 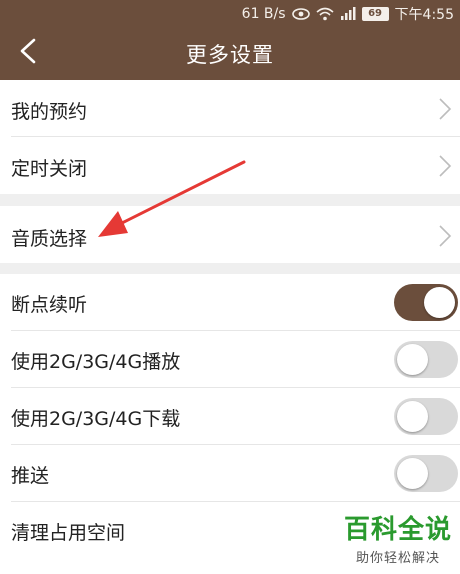 I want to click on push-toggle, so click(x=426, y=473).